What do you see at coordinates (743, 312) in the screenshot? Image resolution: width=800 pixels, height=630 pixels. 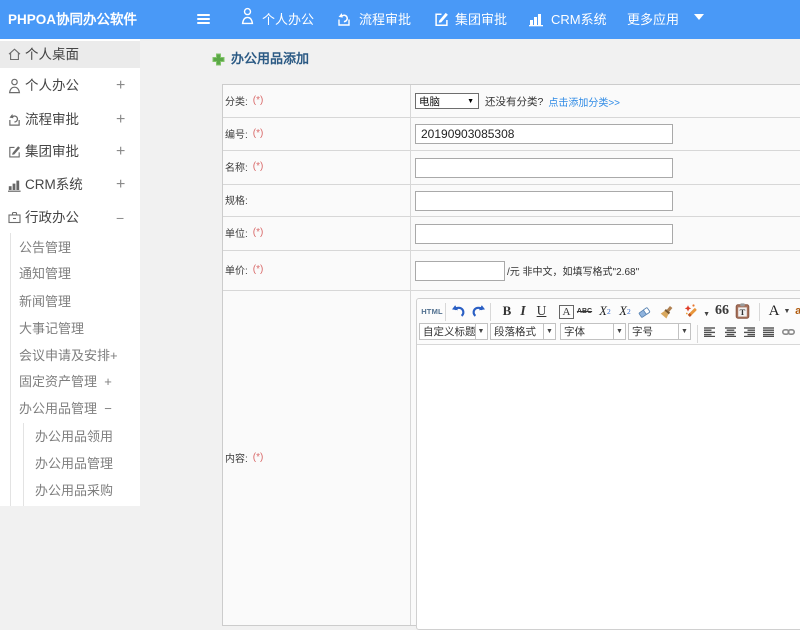 I see `svg-text: T` at bounding box center [743, 312].